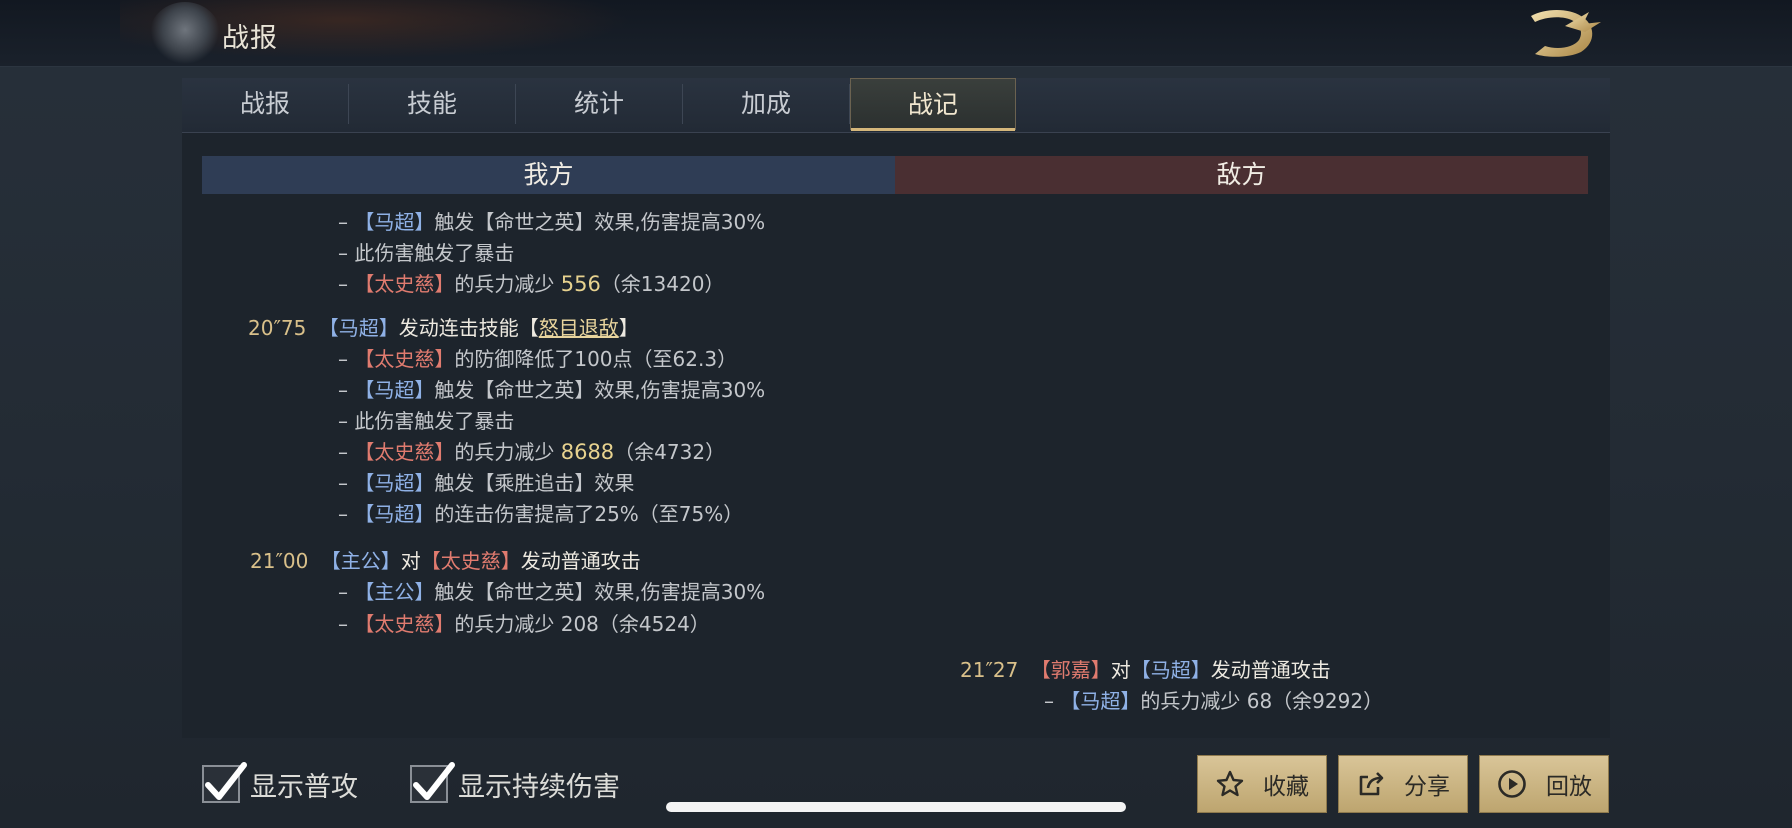 Image resolution: width=1792 pixels, height=828 pixels. I want to click on show-dot-damage-checkbox: 显示持续伤害, so click(515, 784).